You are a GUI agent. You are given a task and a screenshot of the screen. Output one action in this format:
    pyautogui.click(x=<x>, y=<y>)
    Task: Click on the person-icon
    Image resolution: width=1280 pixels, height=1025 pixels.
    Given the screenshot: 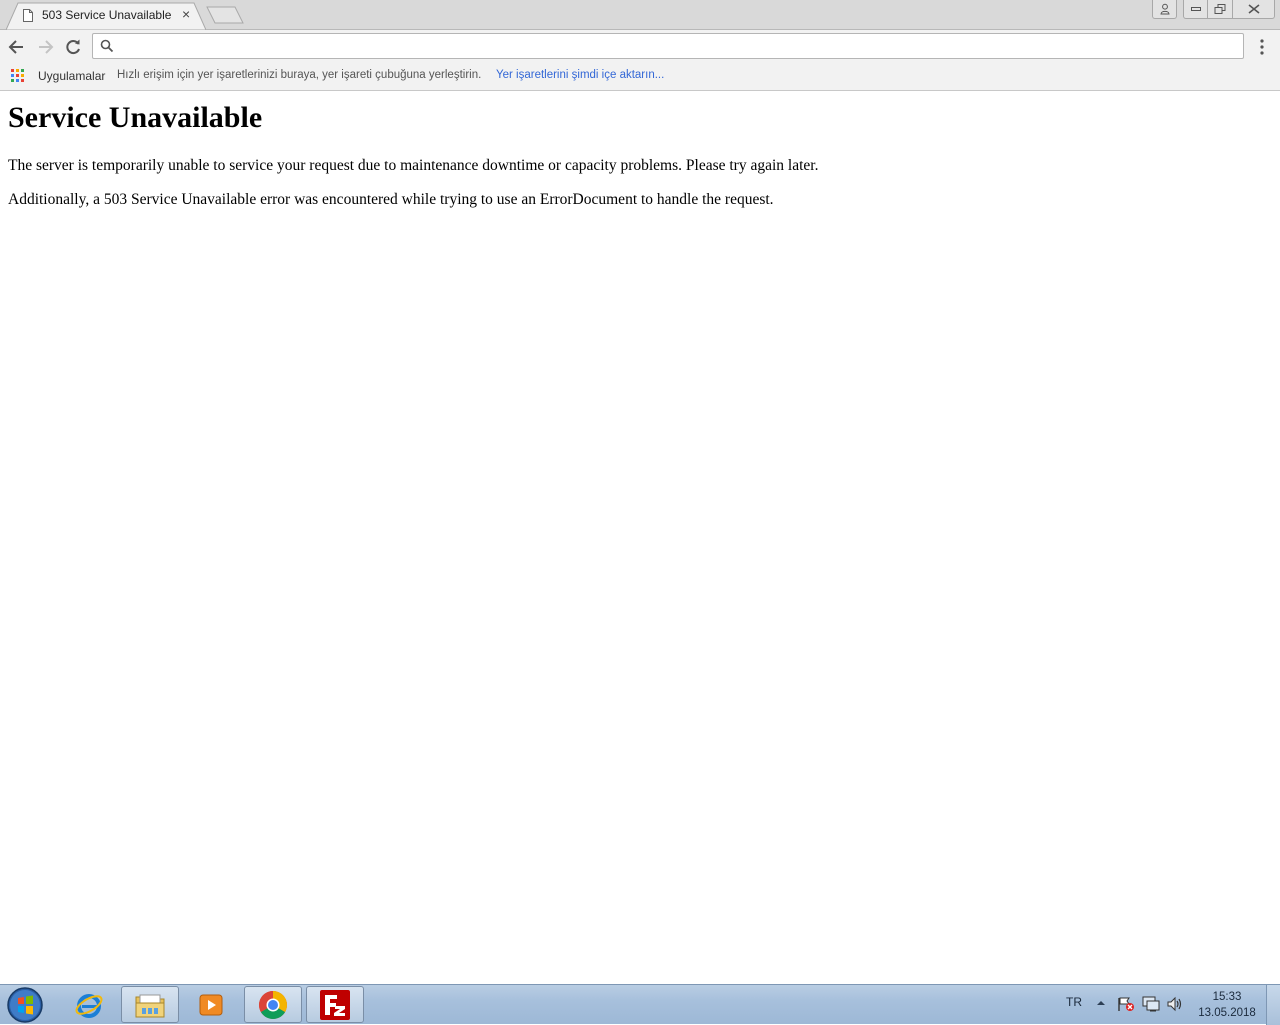 What is the action you would take?
    pyautogui.click(x=1164, y=9)
    